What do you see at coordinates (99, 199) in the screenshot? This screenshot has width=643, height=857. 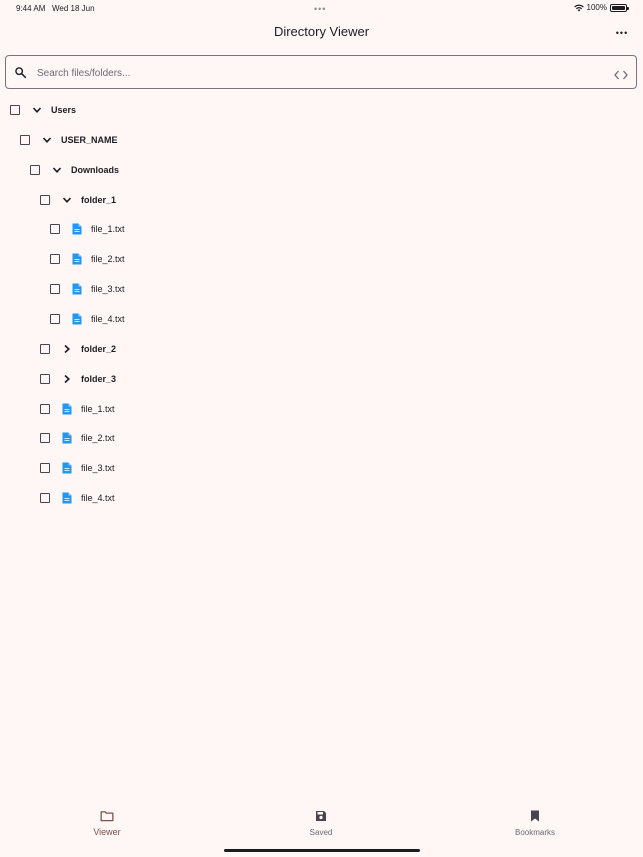 I see `tree-item-label: folder_1` at bounding box center [99, 199].